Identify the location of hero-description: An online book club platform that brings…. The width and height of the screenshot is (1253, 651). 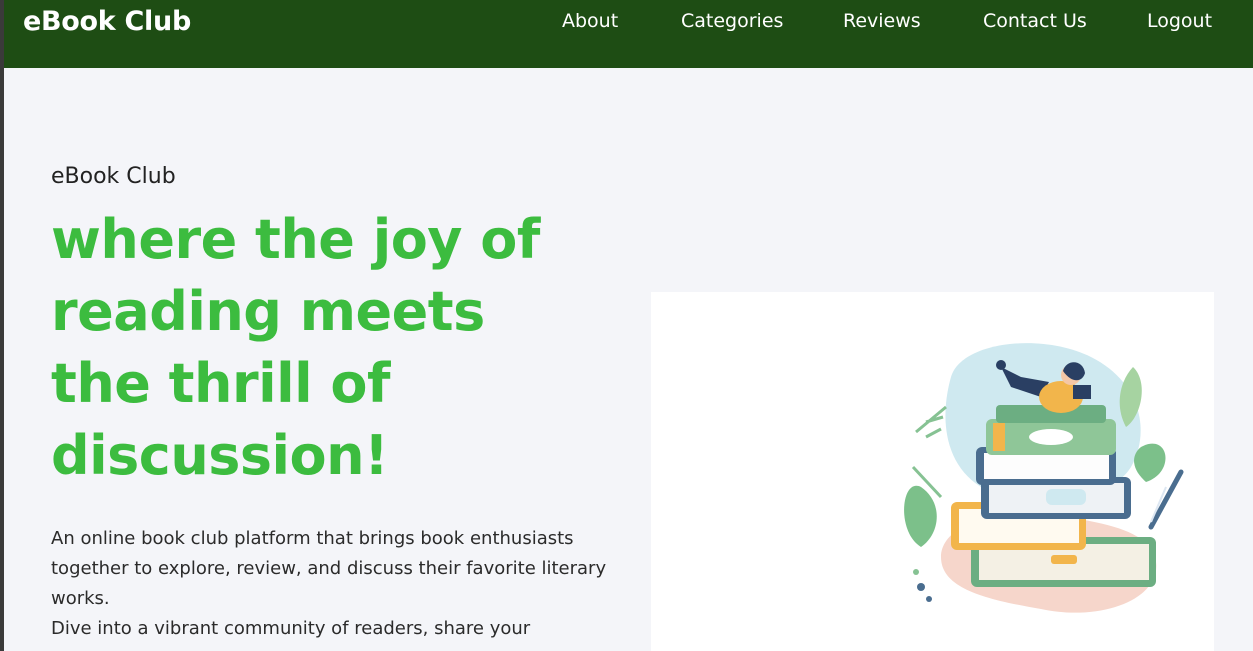
(336, 584).